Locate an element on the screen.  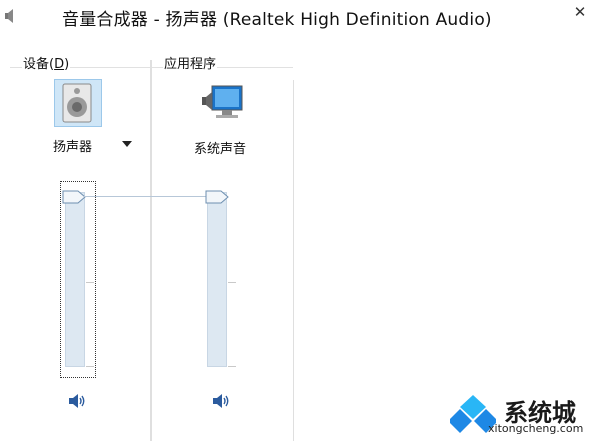
device-mute-button is located at coordinates (78, 401).